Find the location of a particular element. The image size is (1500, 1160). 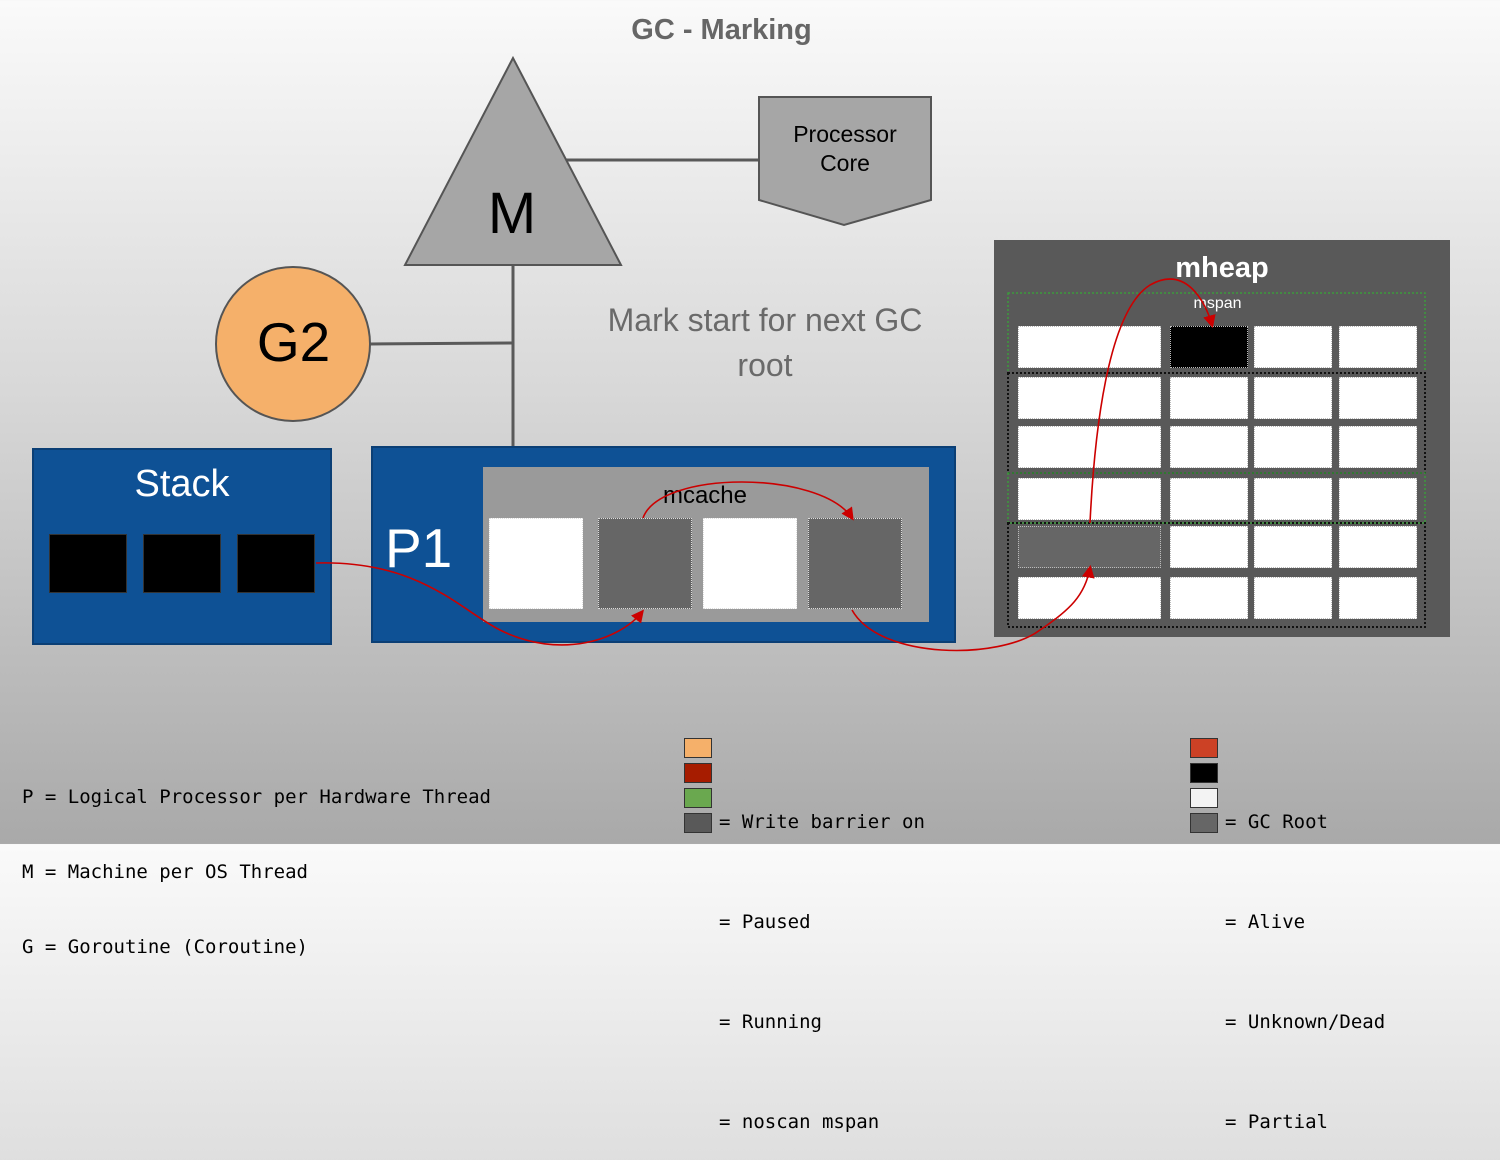

stack-label: Stack is located at coordinates (182, 484).